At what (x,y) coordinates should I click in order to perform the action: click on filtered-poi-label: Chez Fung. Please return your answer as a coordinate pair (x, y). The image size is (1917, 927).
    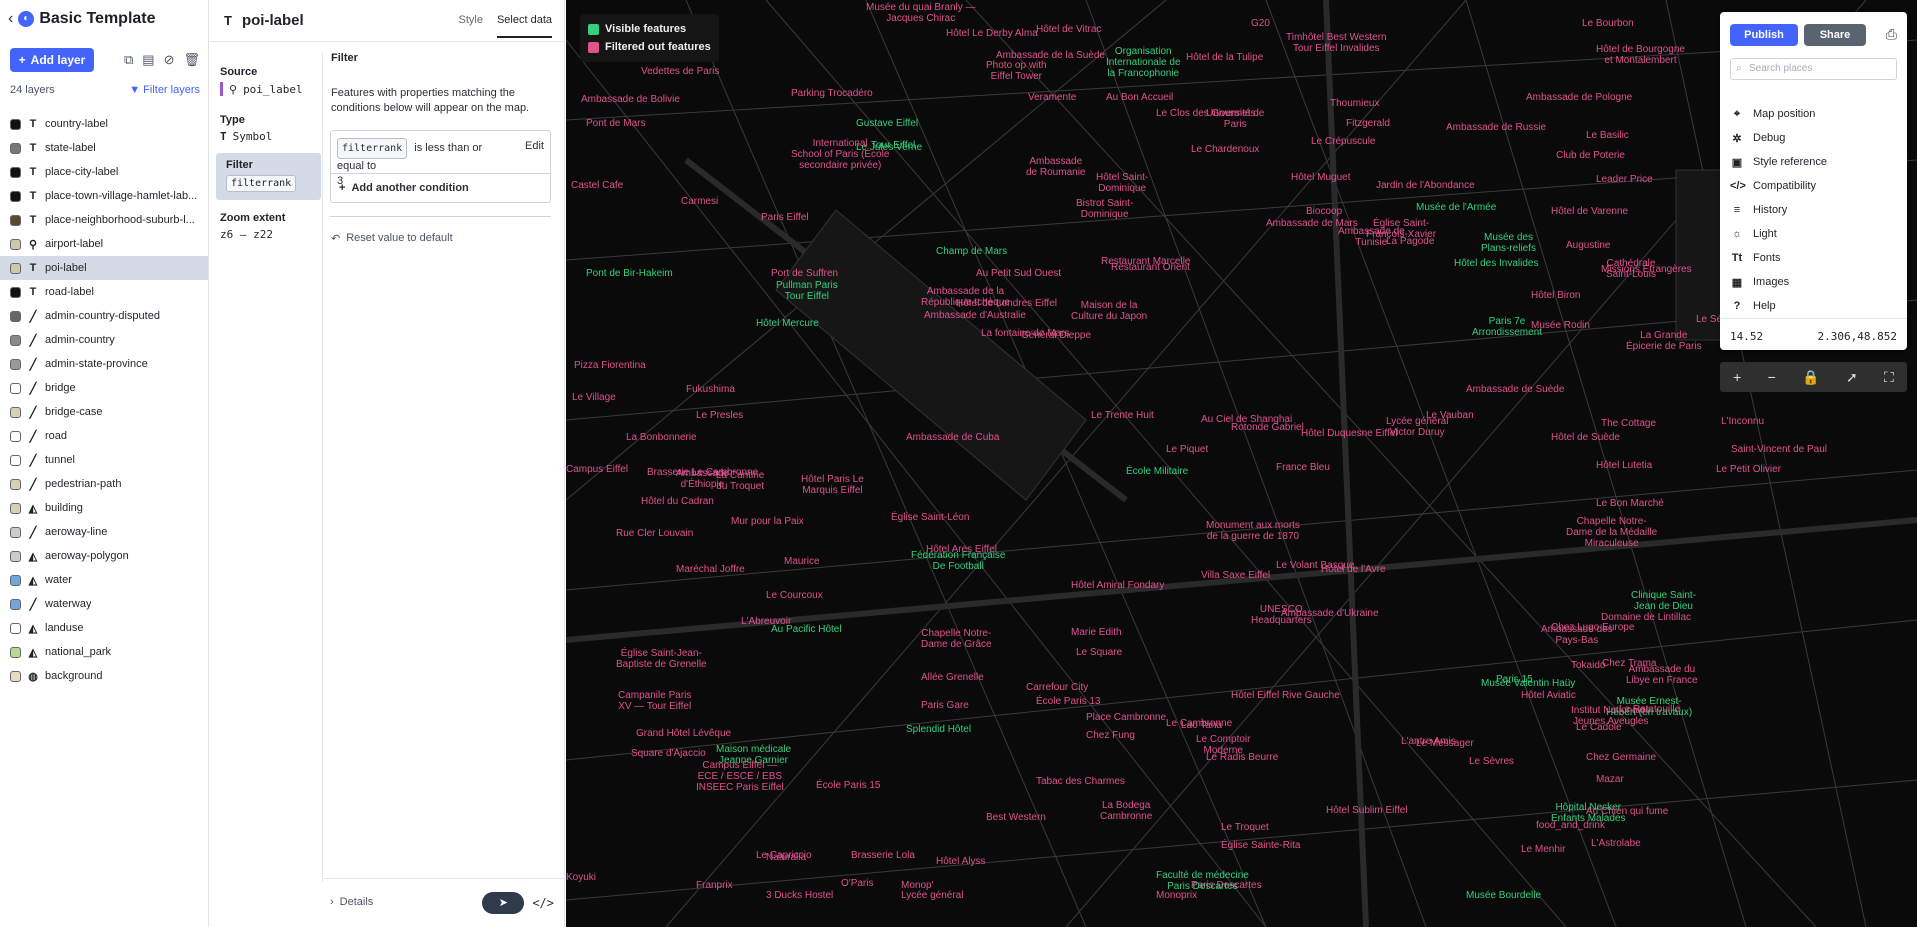
    Looking at the image, I should click on (1110, 735).